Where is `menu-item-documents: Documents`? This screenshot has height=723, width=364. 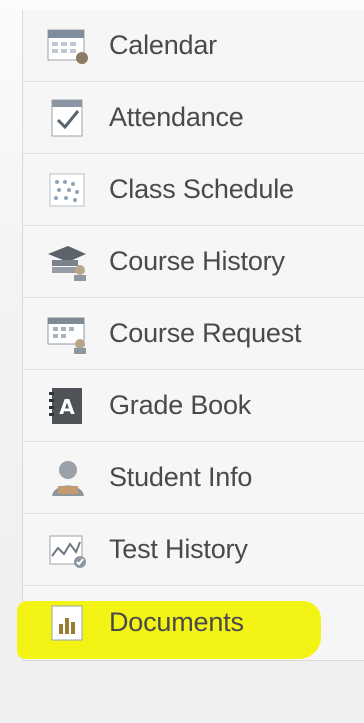 menu-item-documents: Documents is located at coordinates (193, 622).